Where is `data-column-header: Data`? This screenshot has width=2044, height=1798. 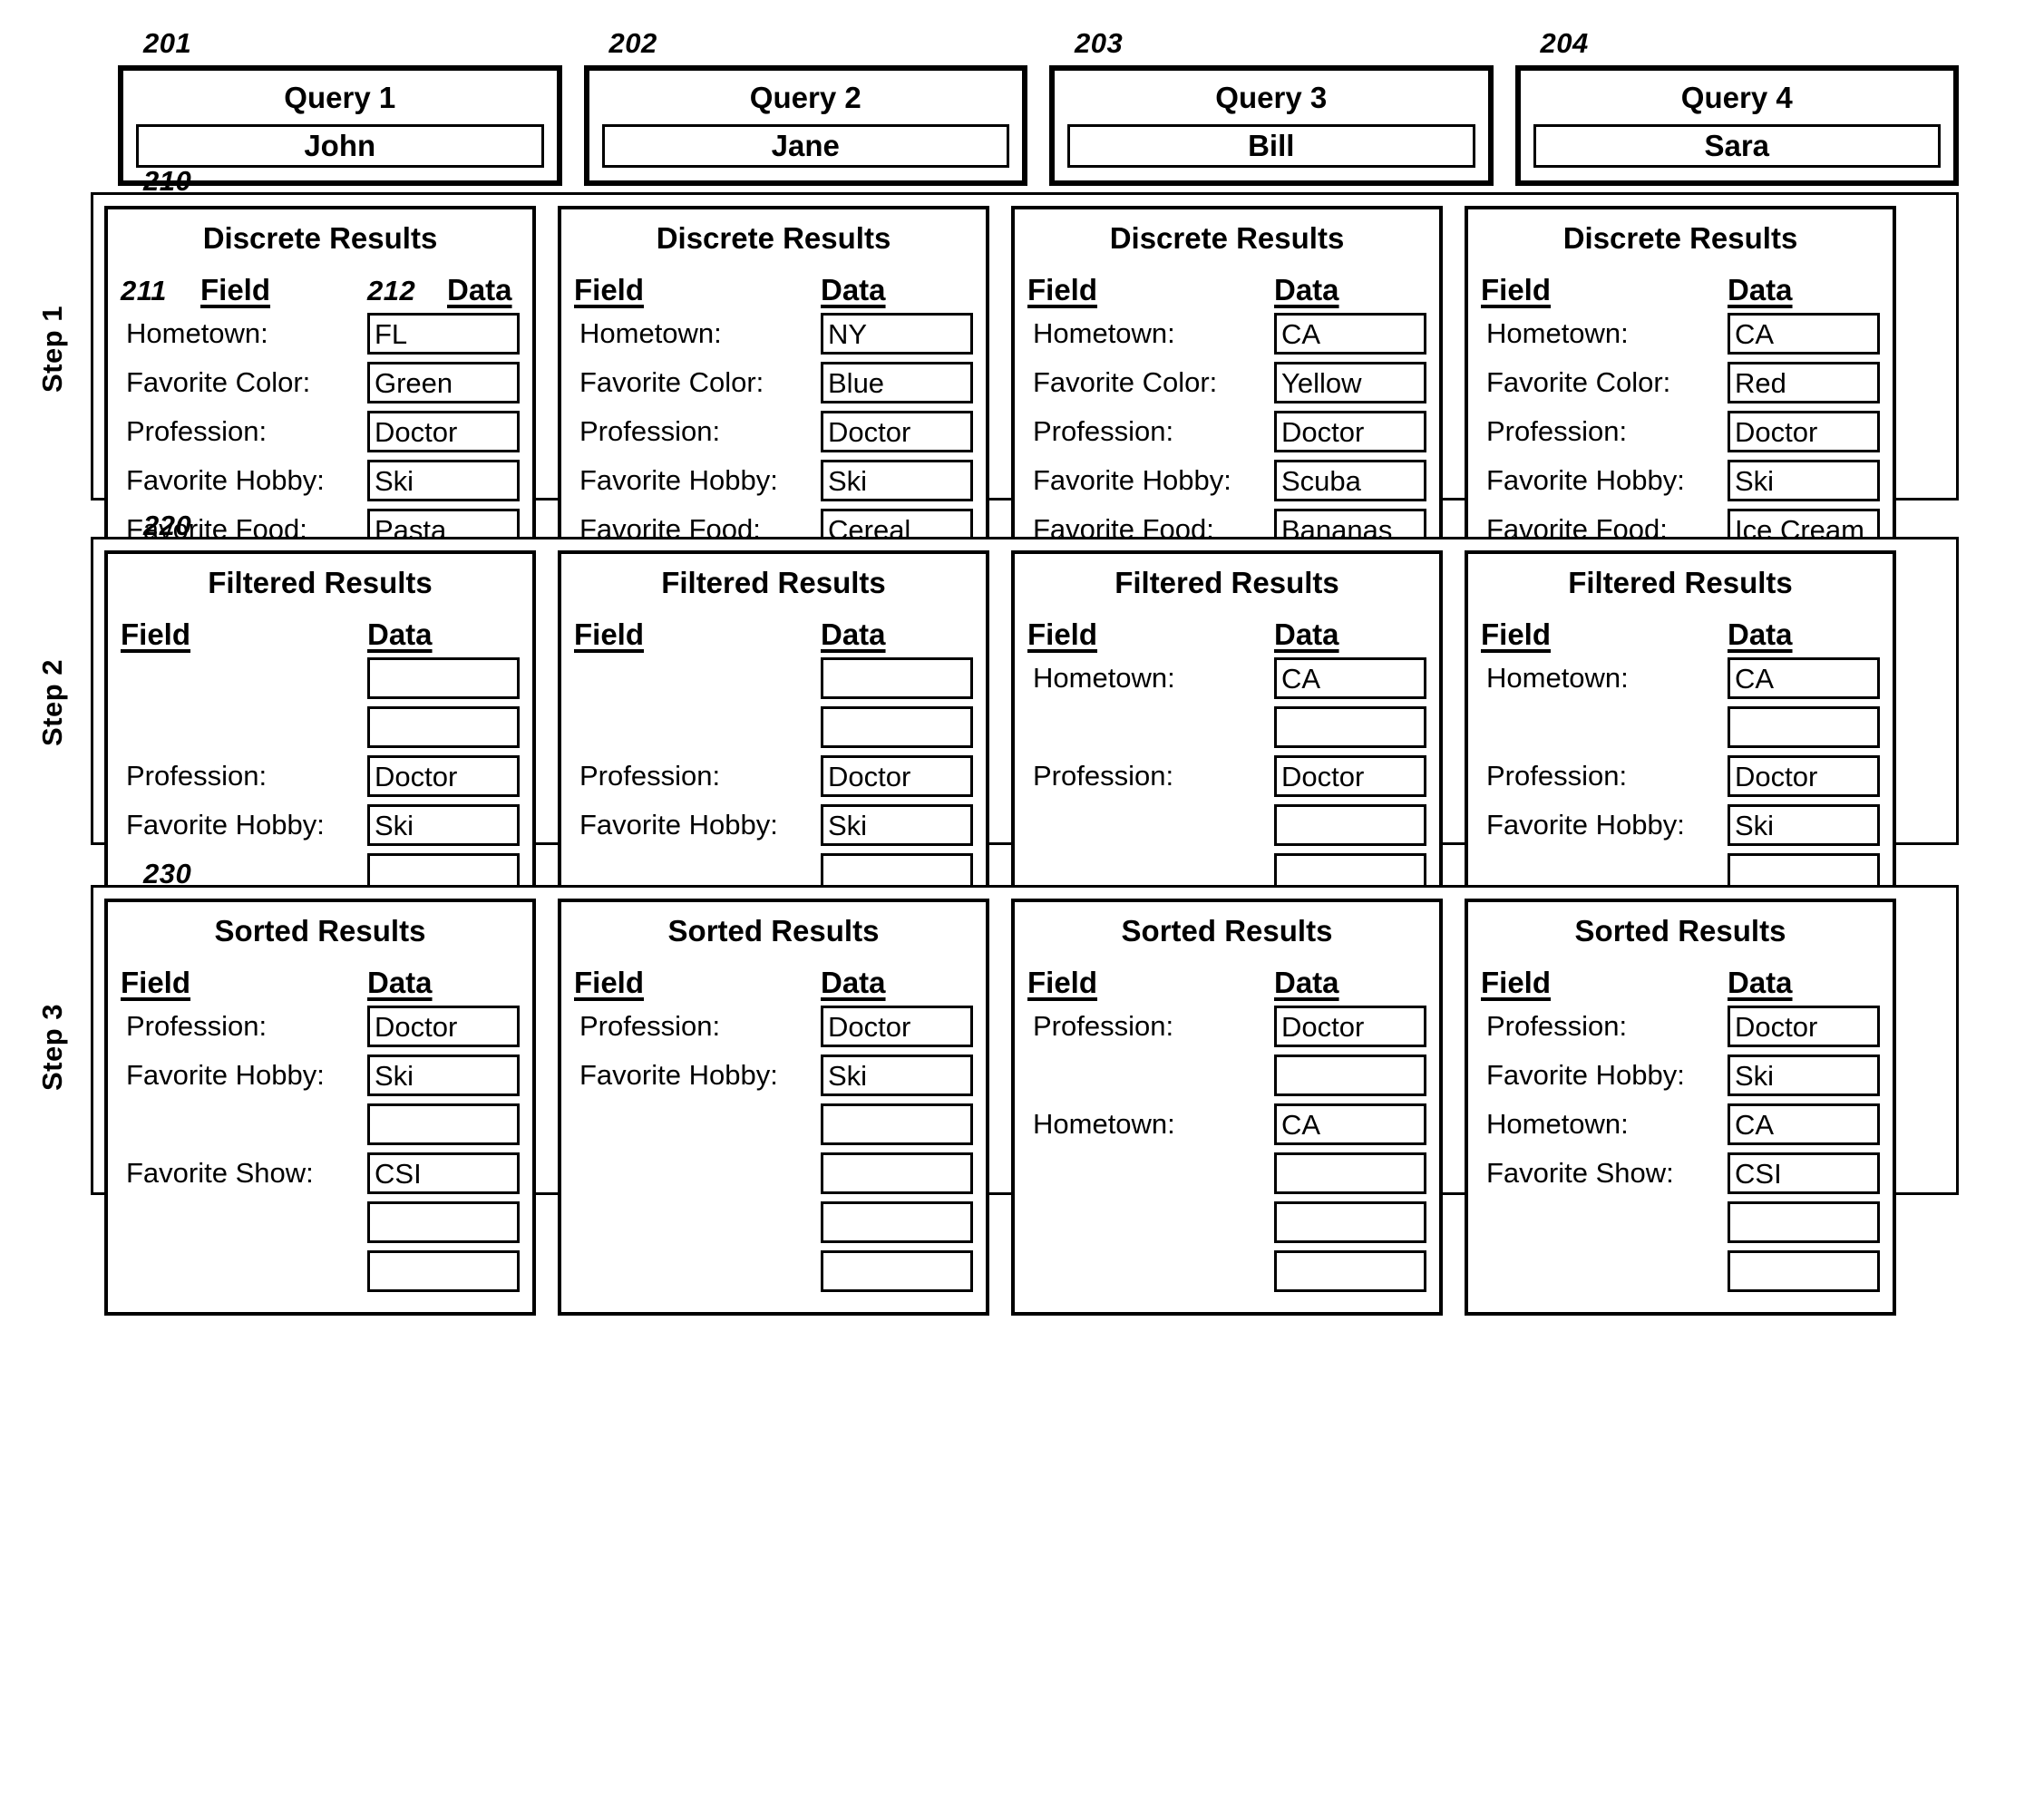
data-column-header: Data is located at coordinates (480, 289).